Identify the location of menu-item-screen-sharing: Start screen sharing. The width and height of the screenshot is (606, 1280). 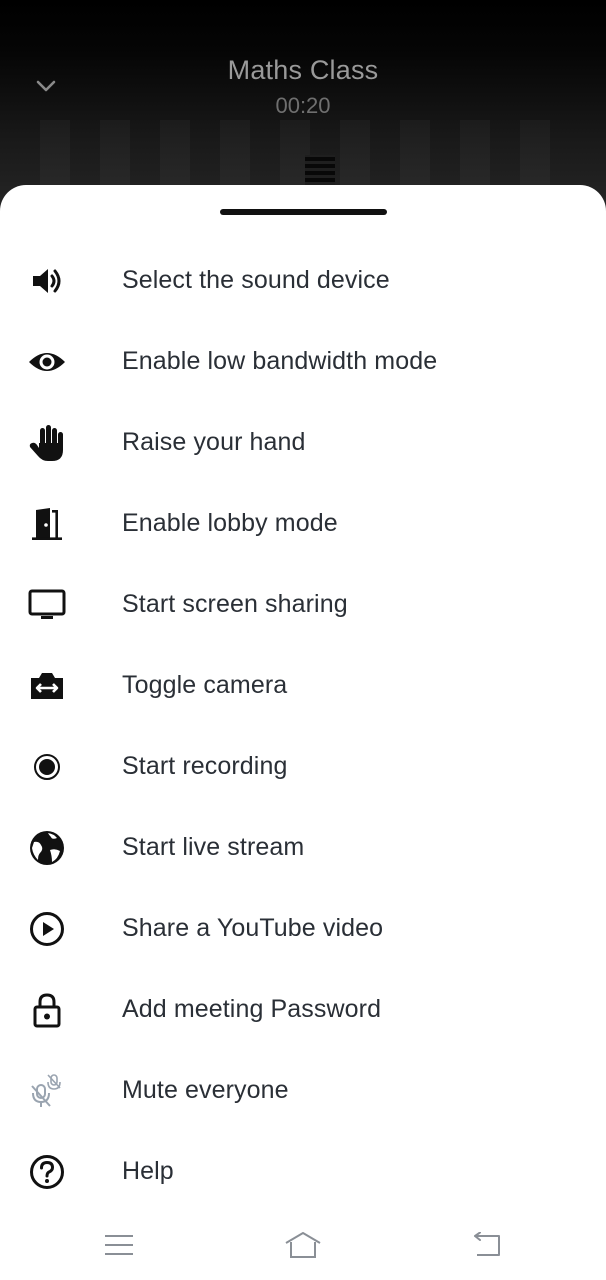
(303, 604).